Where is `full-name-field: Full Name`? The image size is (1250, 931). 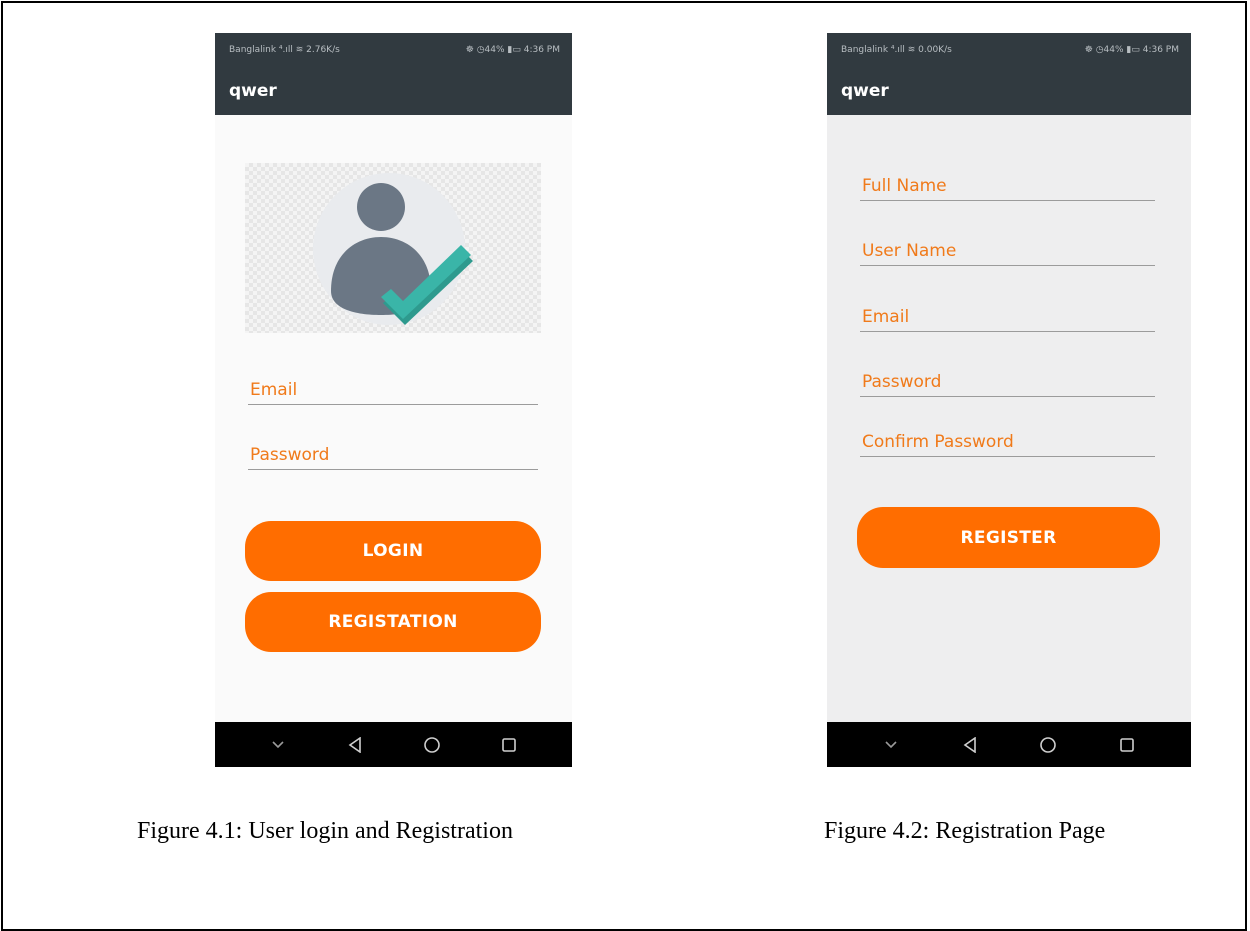 full-name-field: Full Name is located at coordinates (1007, 186).